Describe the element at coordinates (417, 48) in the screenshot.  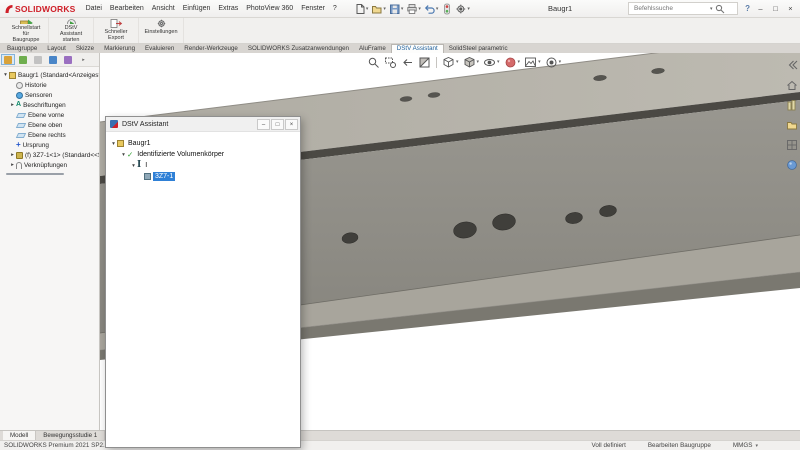
I see `tab-dstv-assistant: DStV Assistant` at that location.